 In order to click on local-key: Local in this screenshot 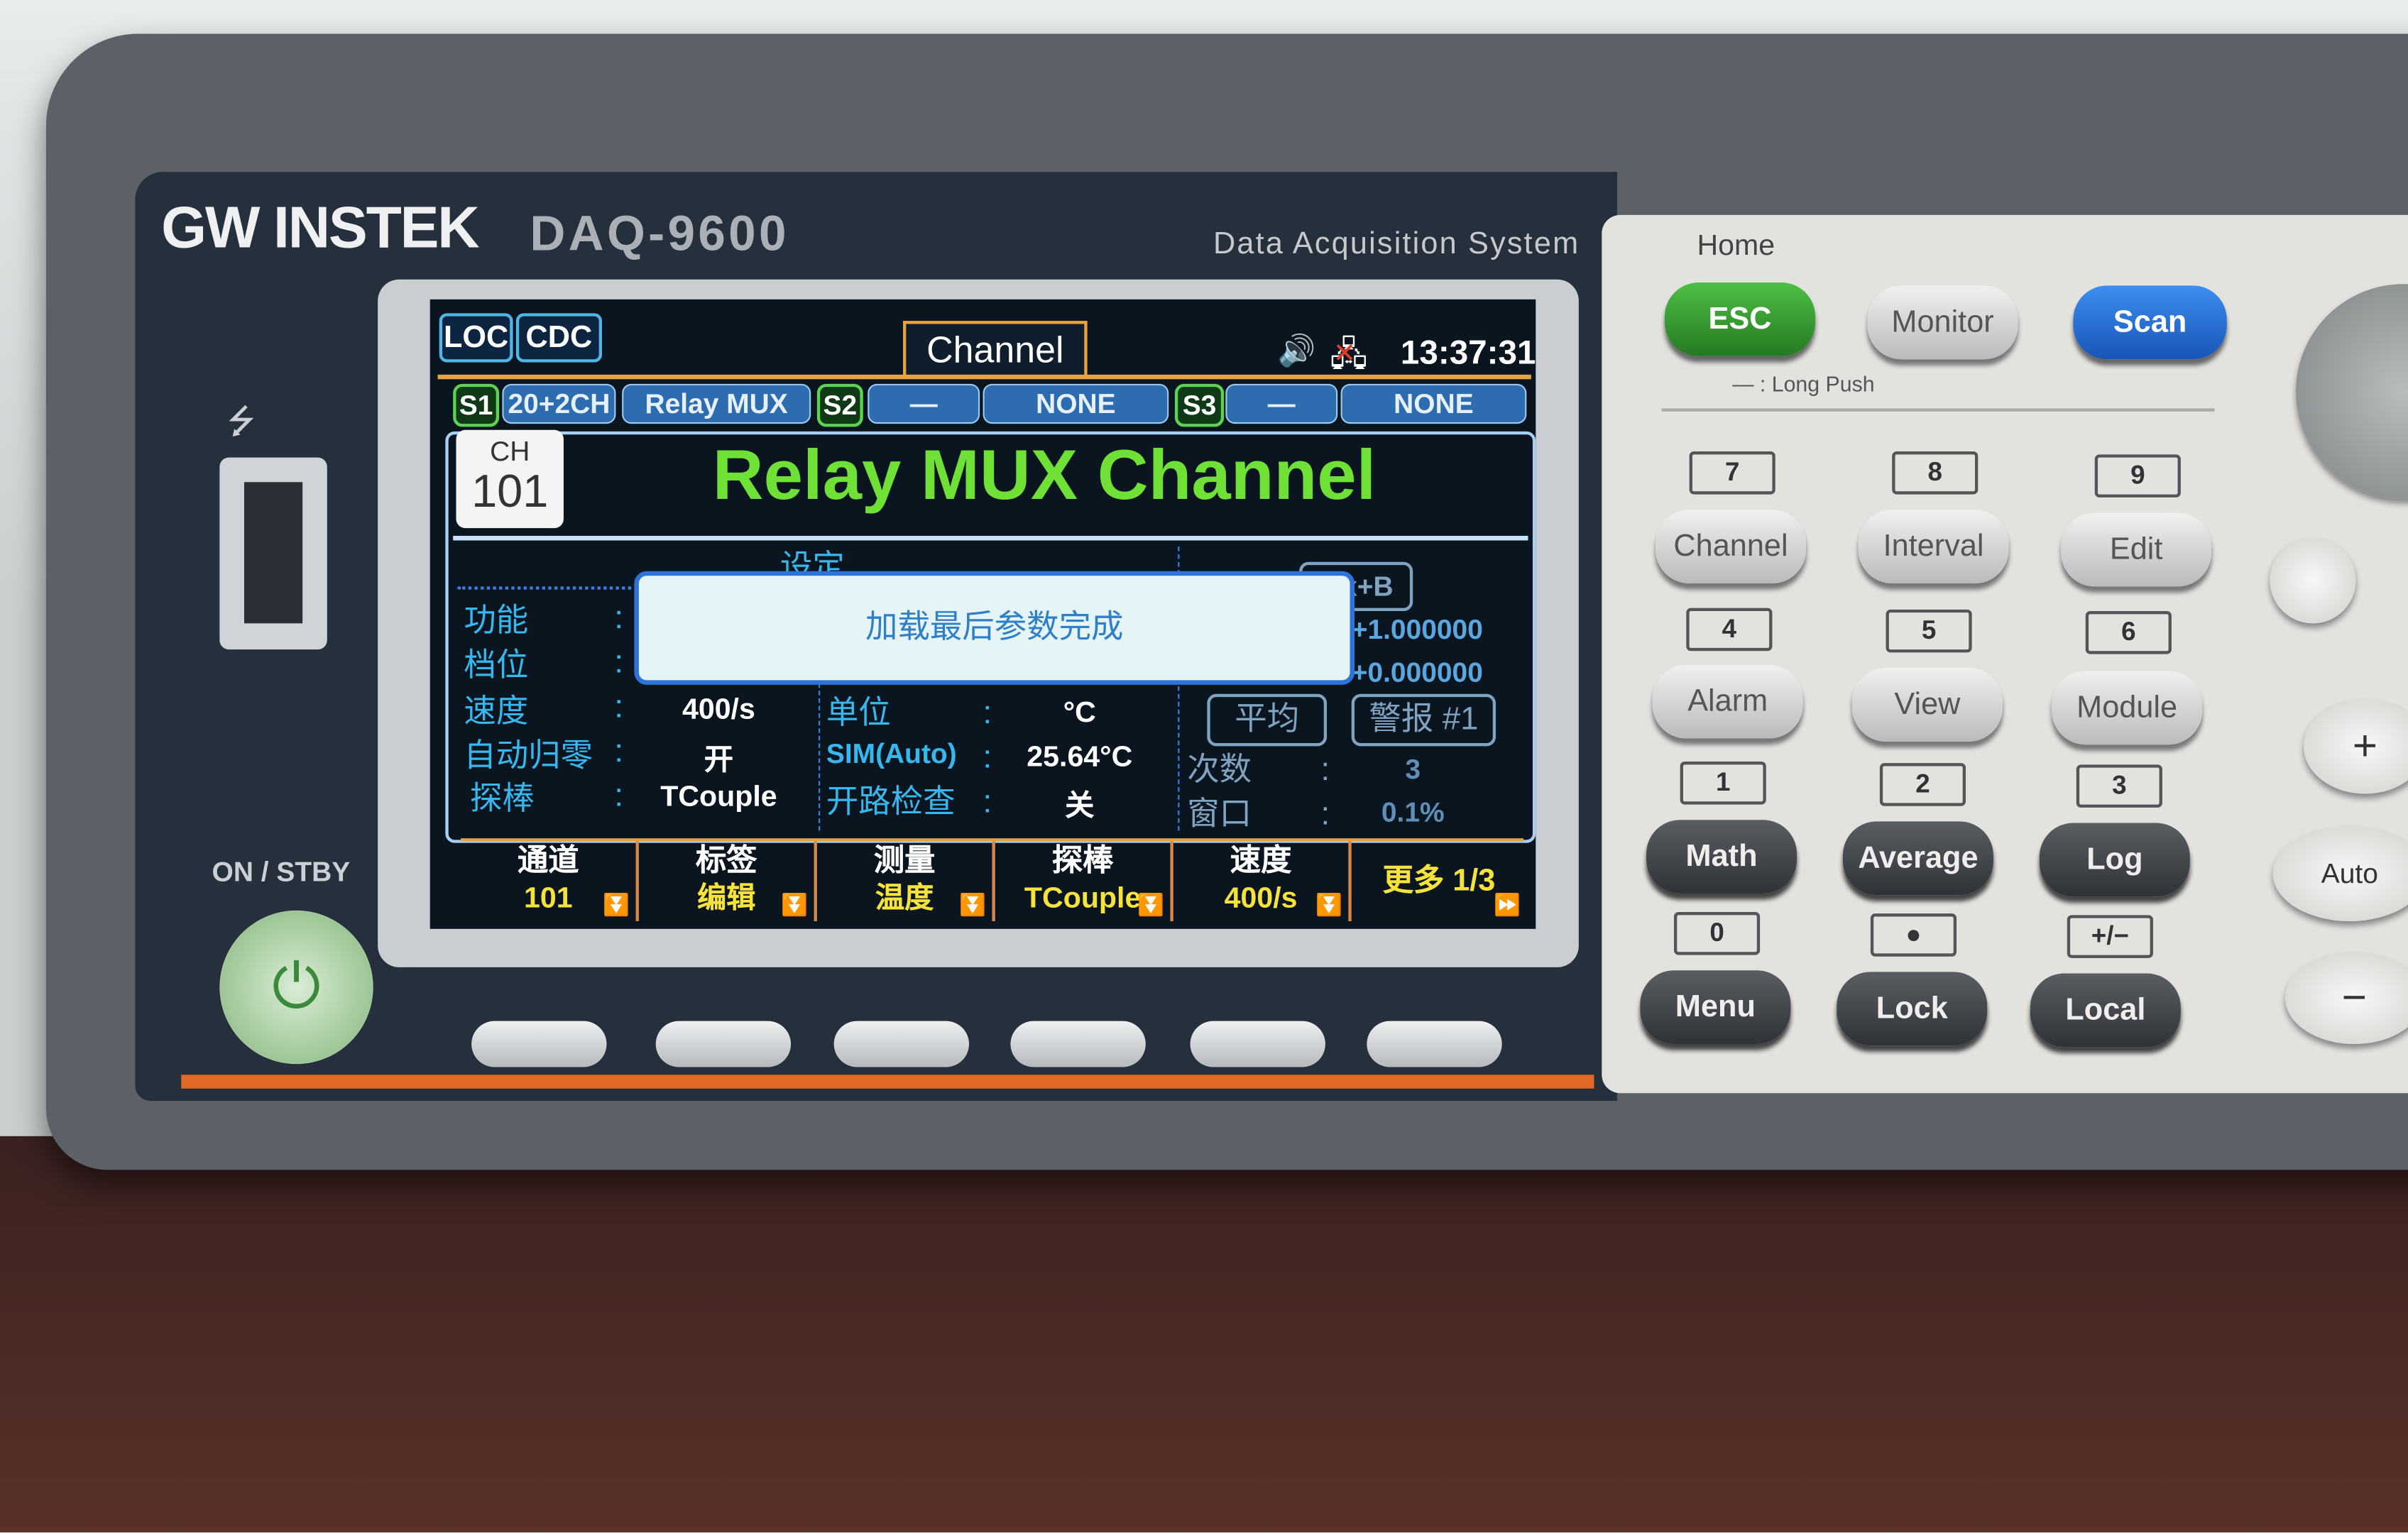, I will do `click(2105, 1010)`.